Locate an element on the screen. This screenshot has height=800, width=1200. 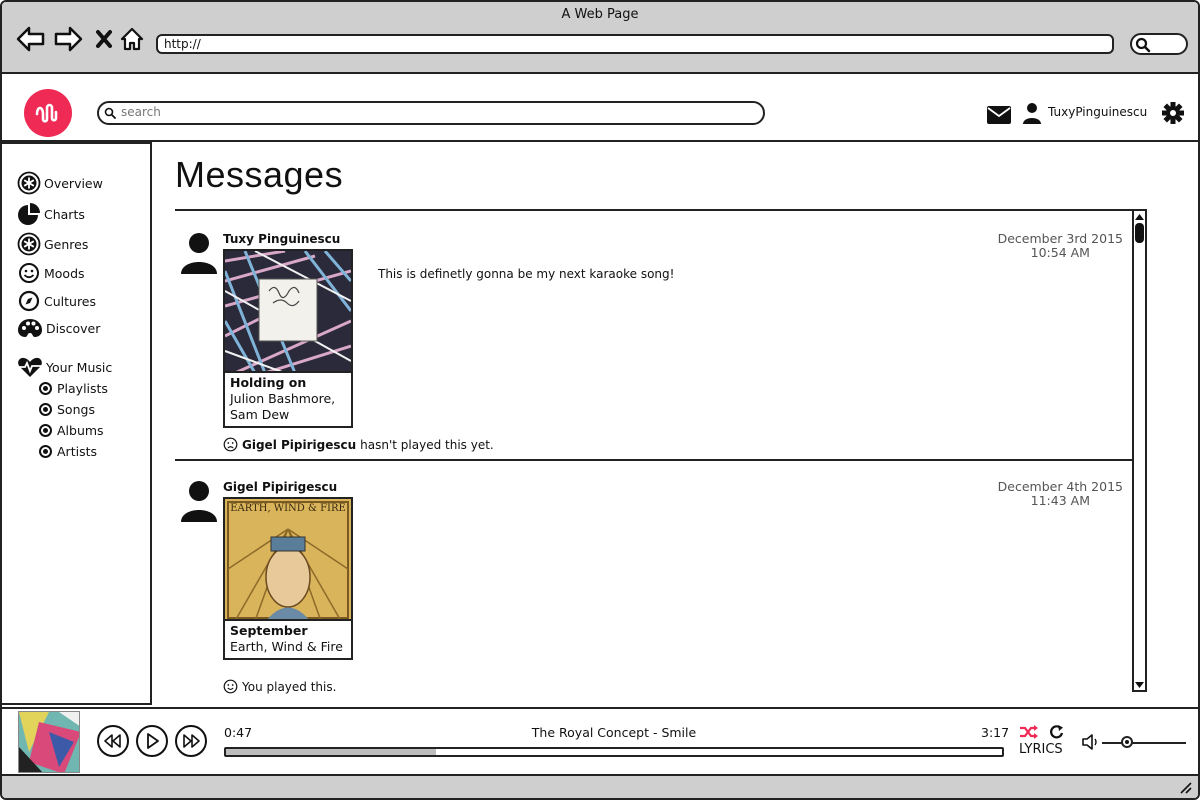
message-sender: Tuxy Pinguinescu is located at coordinates (281, 239).